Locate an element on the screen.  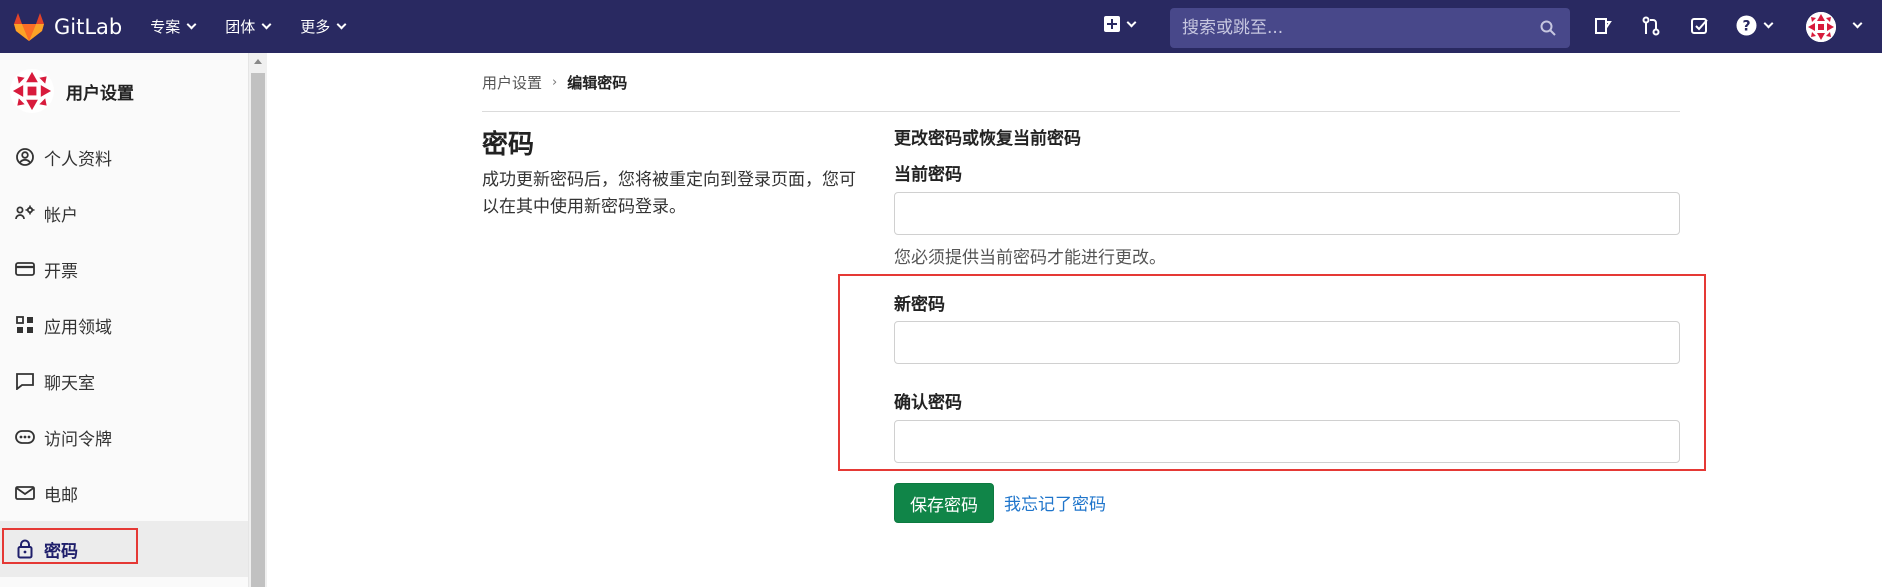
section-title: 更改密码或恢复当前密码 is located at coordinates (987, 139).